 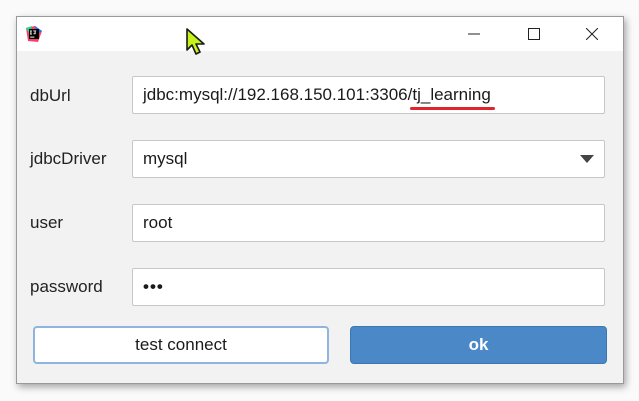 What do you see at coordinates (158, 222) in the screenshot?
I see `user-value: root` at bounding box center [158, 222].